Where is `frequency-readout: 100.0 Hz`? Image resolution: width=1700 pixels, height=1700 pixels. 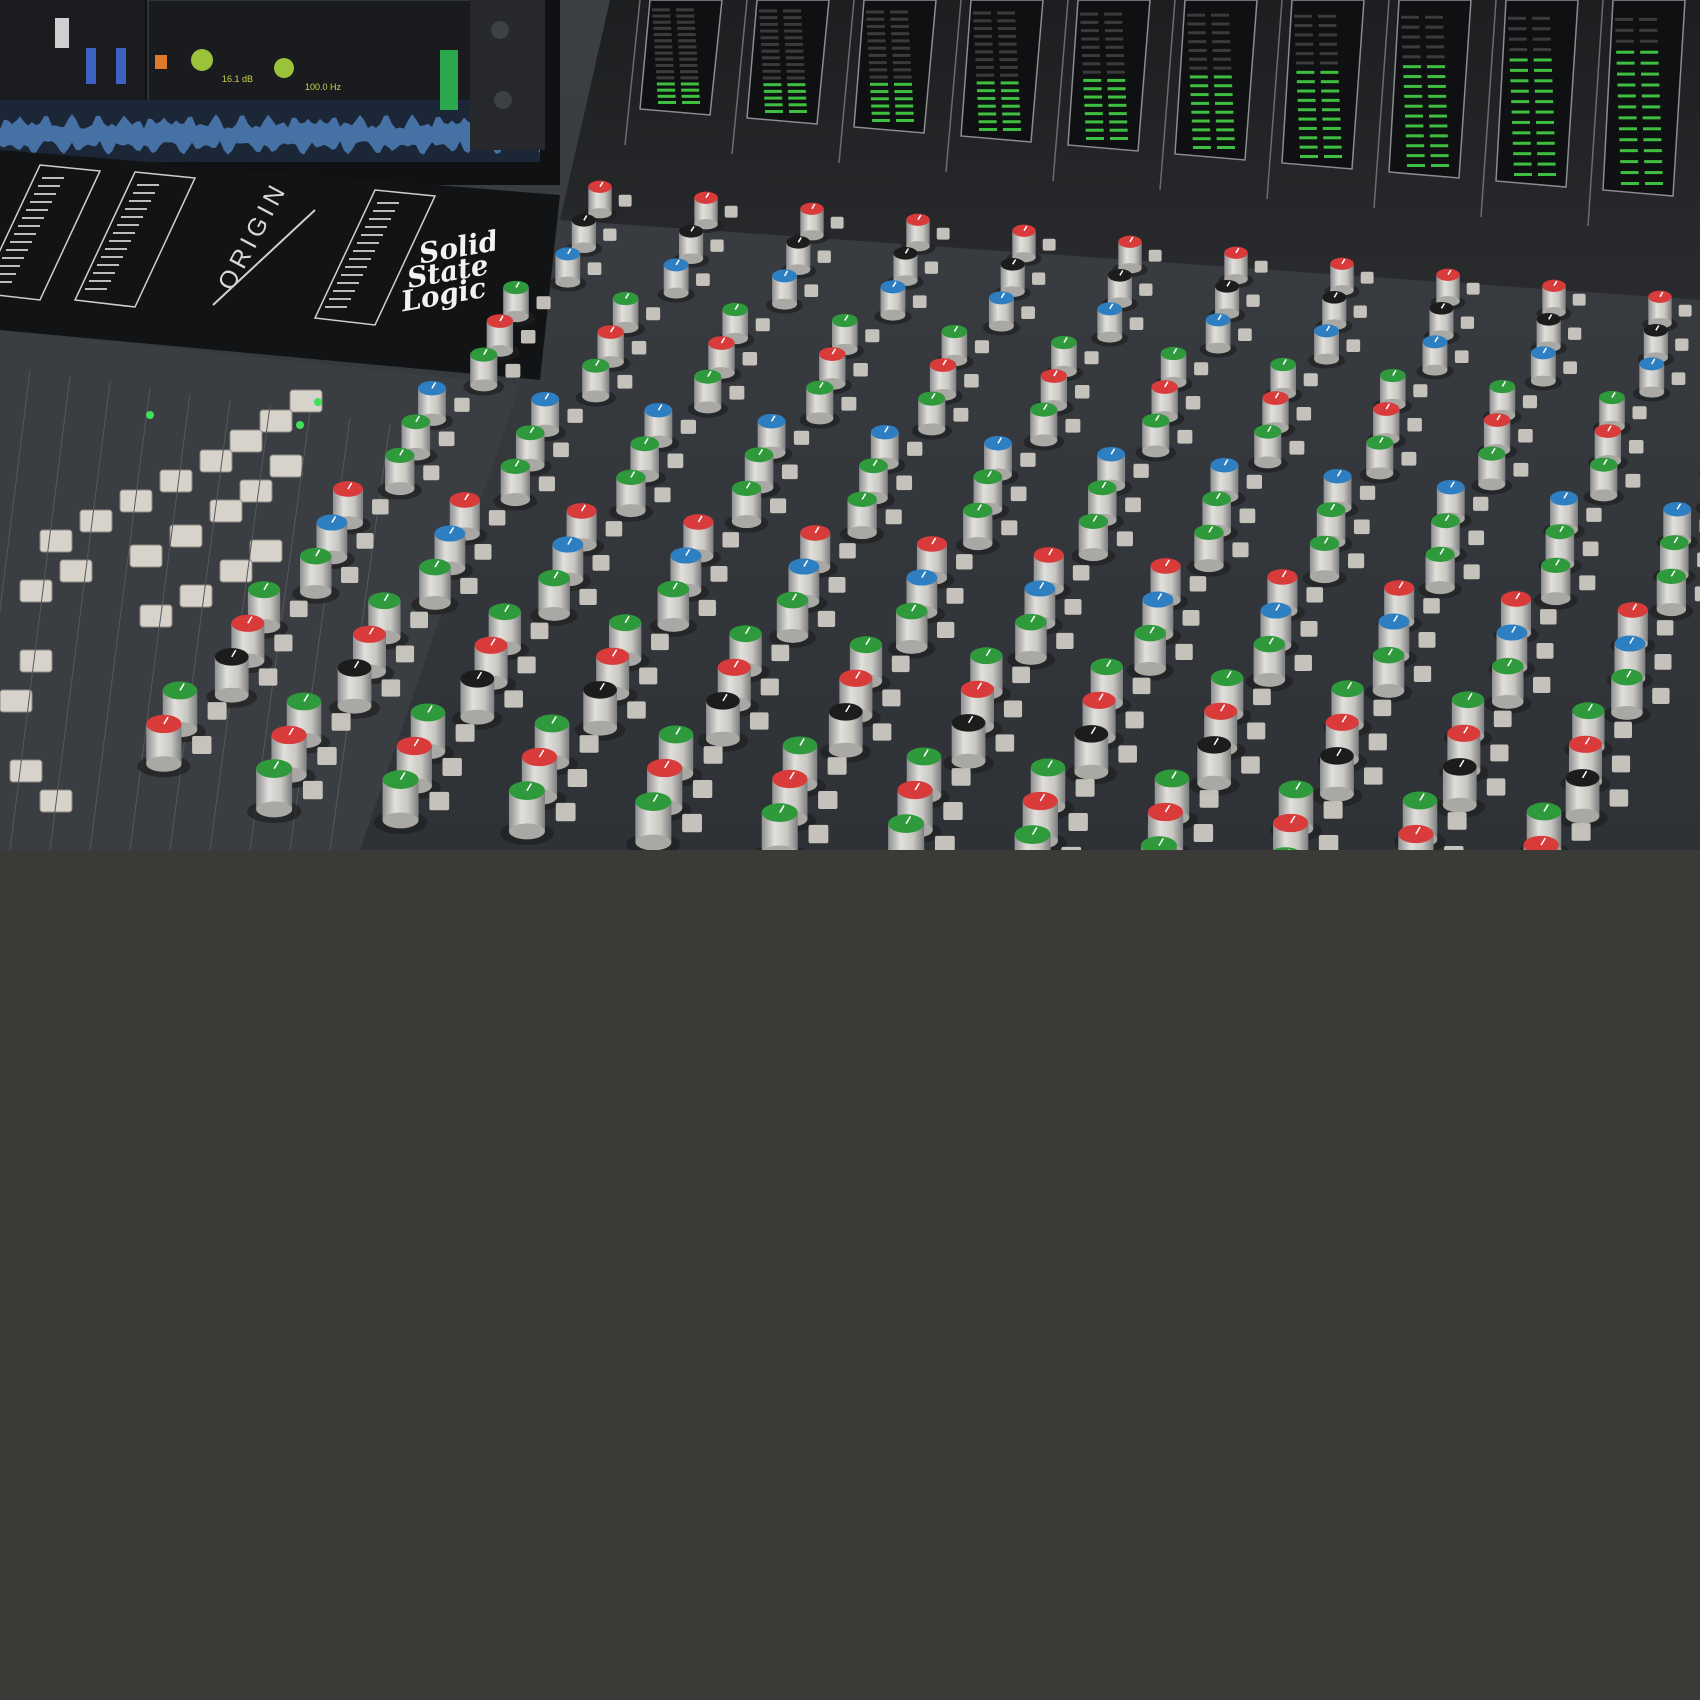
frequency-readout: 100.0 Hz is located at coordinates (323, 87).